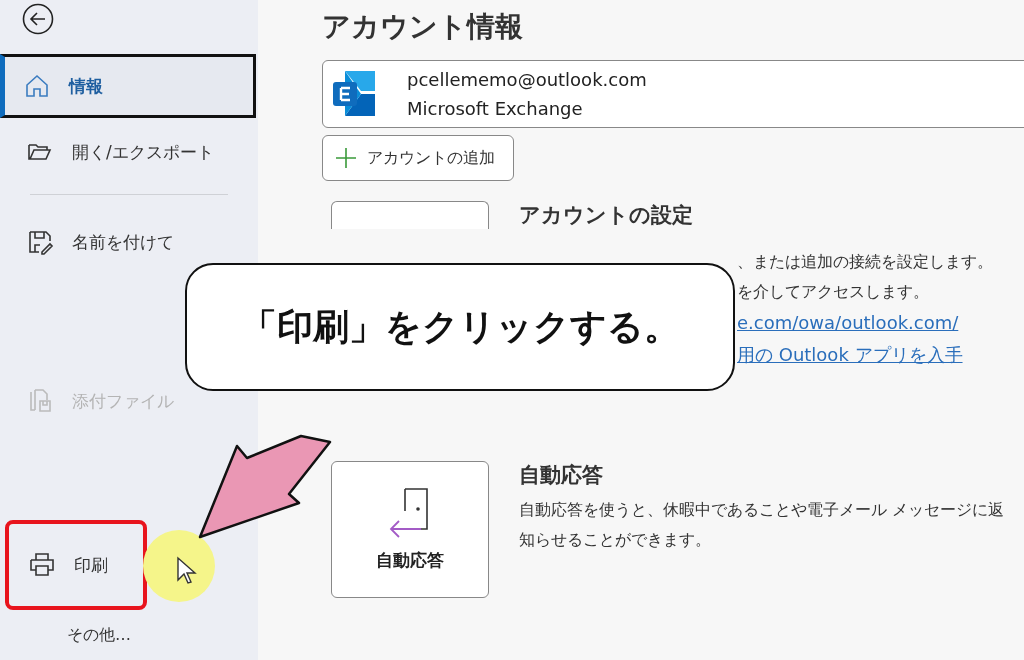 This screenshot has height=660, width=1024. Describe the element at coordinates (128, 86) in the screenshot. I see `sidebar-item: 情報` at that location.